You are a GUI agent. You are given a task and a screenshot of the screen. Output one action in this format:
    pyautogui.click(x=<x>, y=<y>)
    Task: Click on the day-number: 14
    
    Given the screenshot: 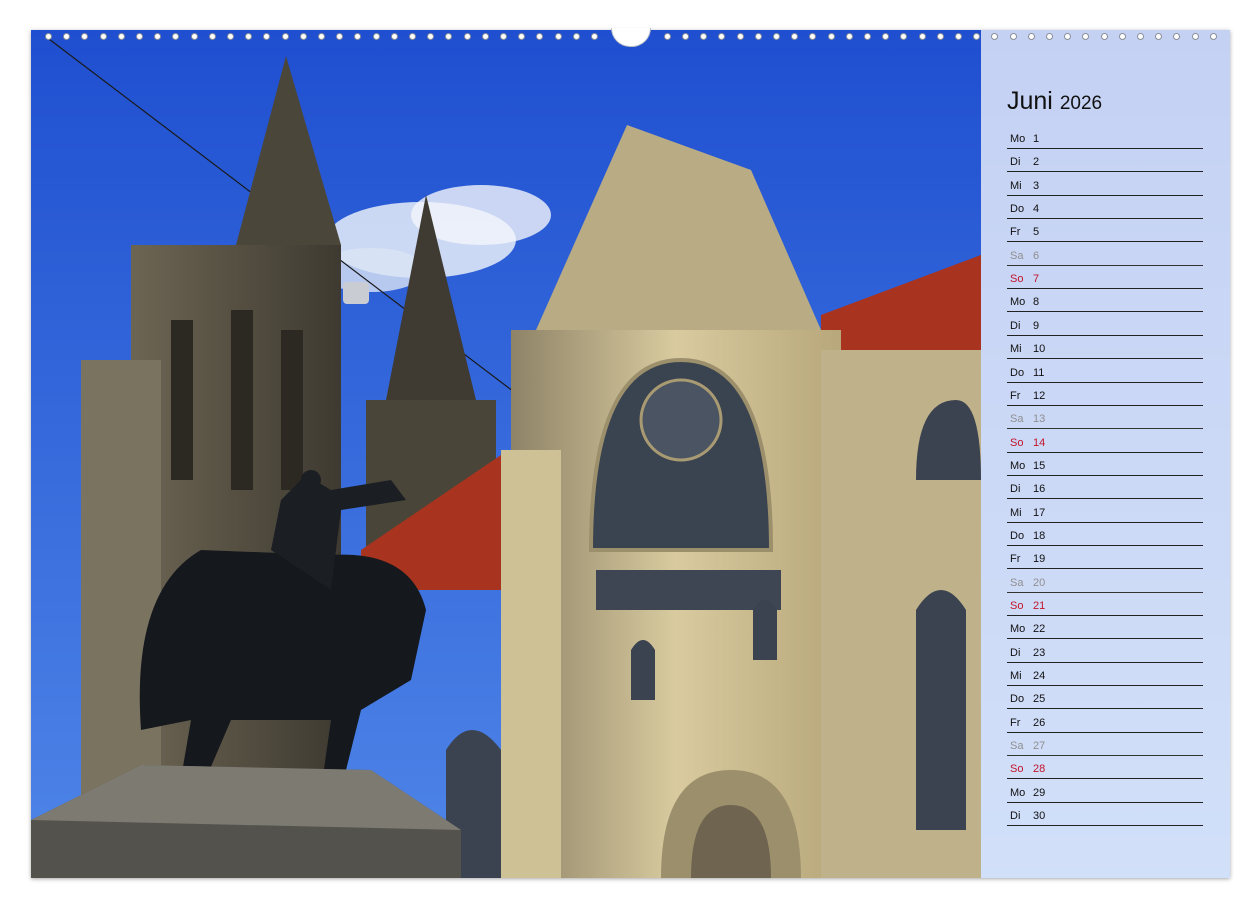 What is the action you would take?
    pyautogui.click(x=1039, y=442)
    